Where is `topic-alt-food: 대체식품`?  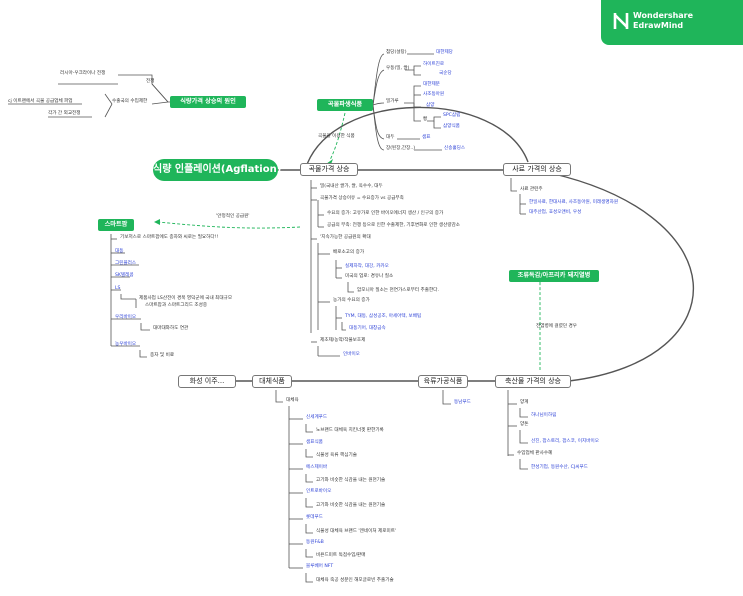
topic-alt-food: 대체식품 is located at coordinates (272, 381).